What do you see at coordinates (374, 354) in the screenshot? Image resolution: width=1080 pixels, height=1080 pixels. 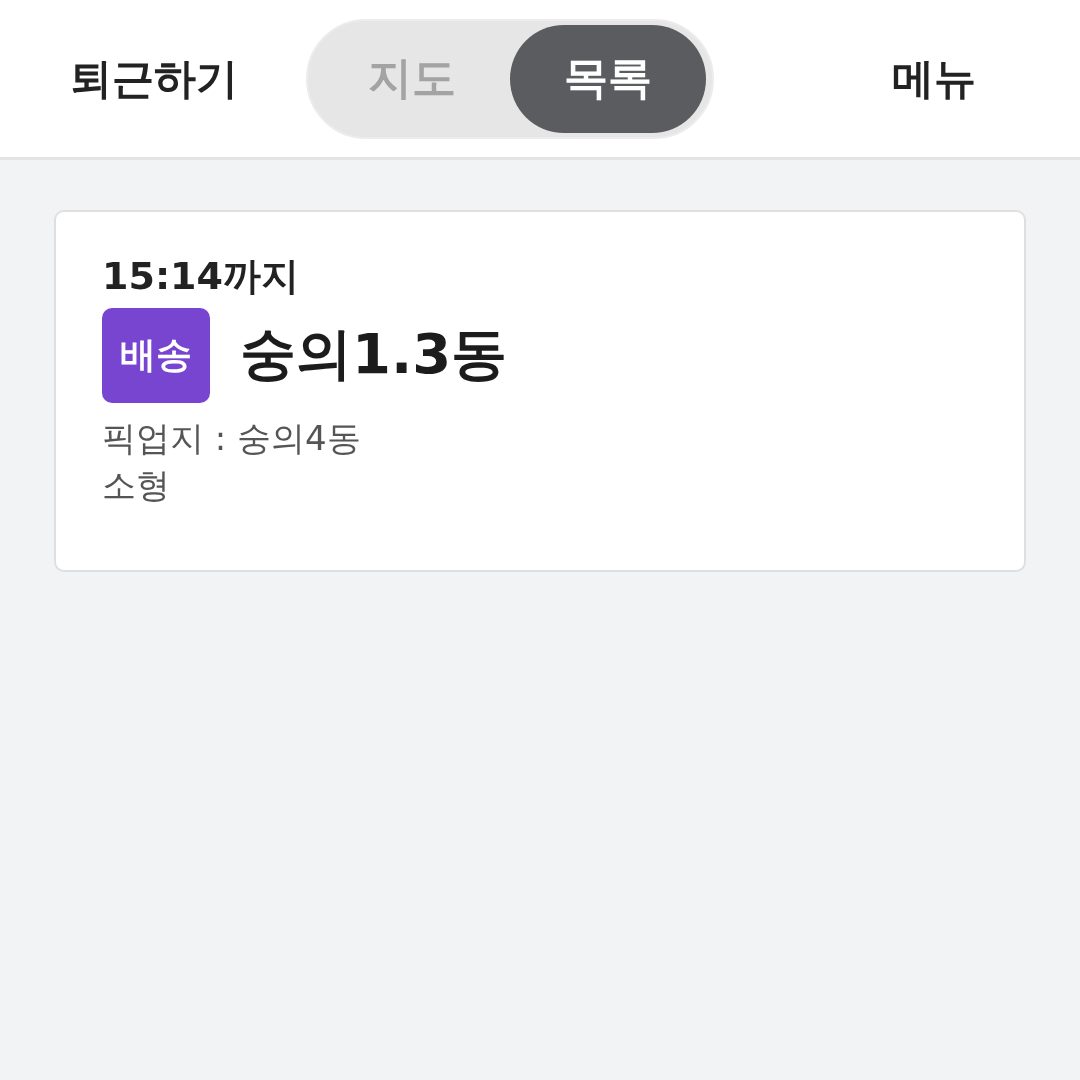 I see `destination-title: 숭의1.3동` at bounding box center [374, 354].